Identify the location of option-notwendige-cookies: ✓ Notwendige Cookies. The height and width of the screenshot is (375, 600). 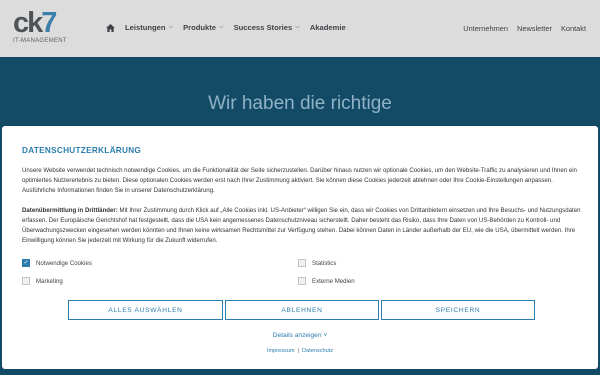
(57, 263).